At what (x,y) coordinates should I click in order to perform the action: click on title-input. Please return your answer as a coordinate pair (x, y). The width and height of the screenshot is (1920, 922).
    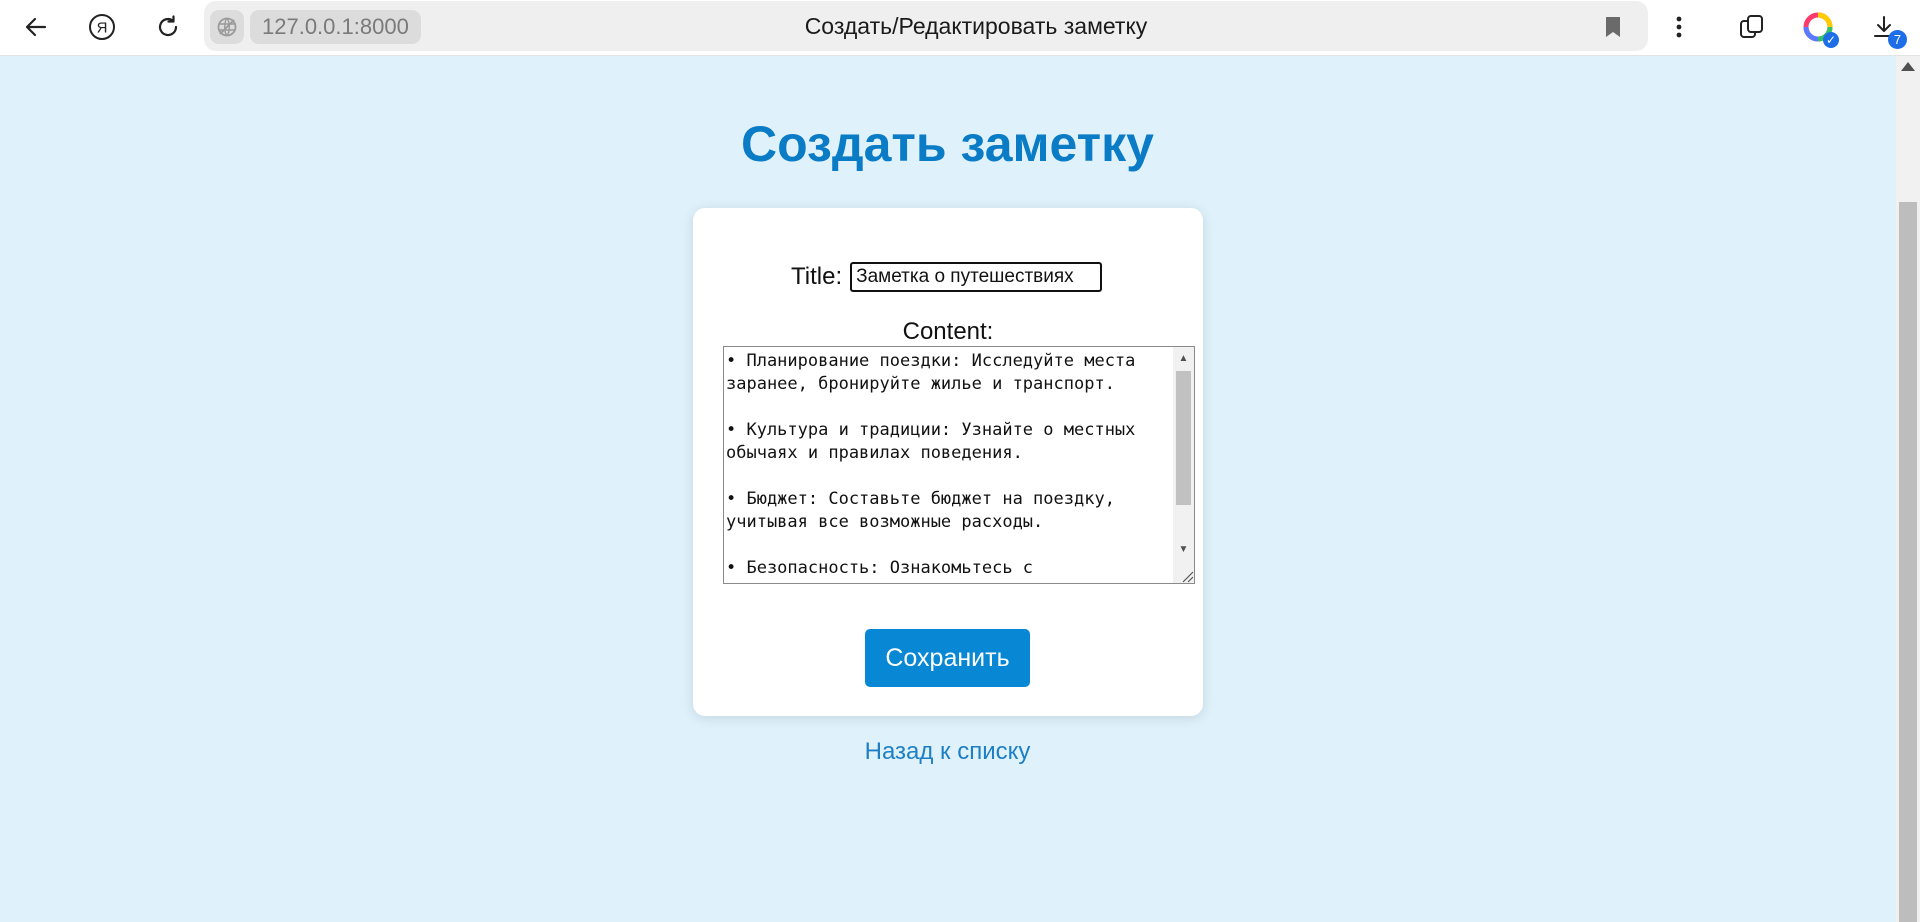
    Looking at the image, I should click on (976, 277).